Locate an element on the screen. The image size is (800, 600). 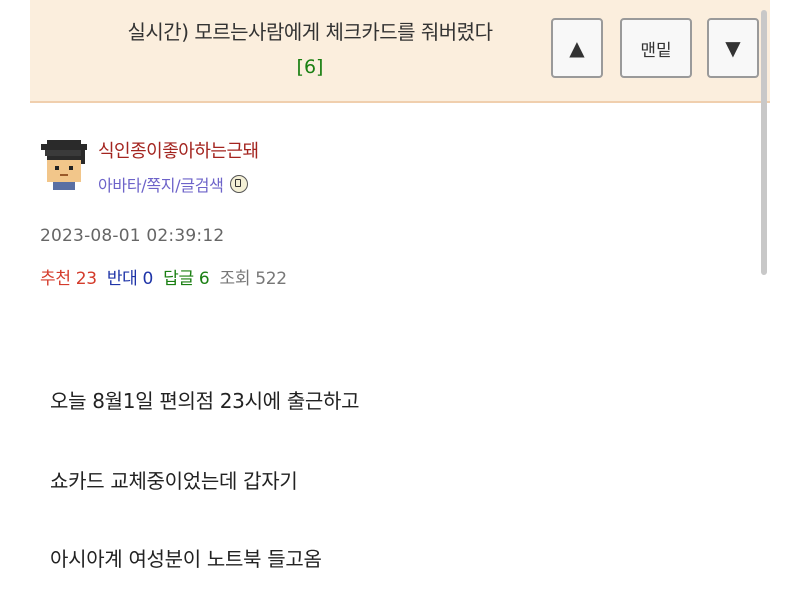
author-links-label: 아바타/쪽지/글검색 is located at coordinates (161, 184).